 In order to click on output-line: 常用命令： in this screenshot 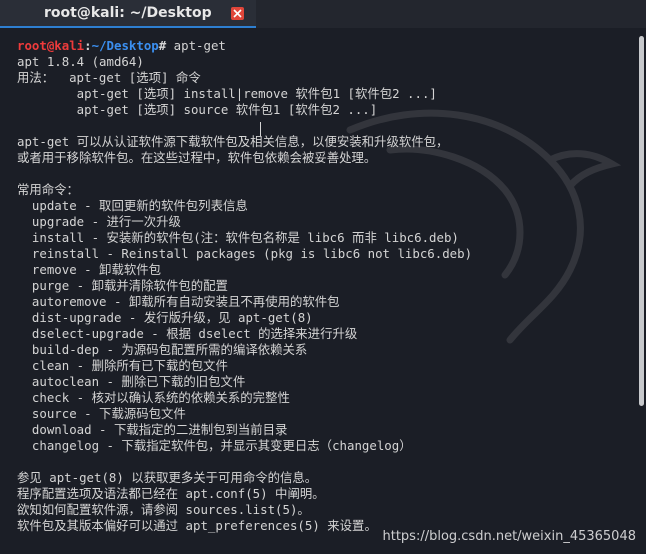, I will do `click(48, 189)`.